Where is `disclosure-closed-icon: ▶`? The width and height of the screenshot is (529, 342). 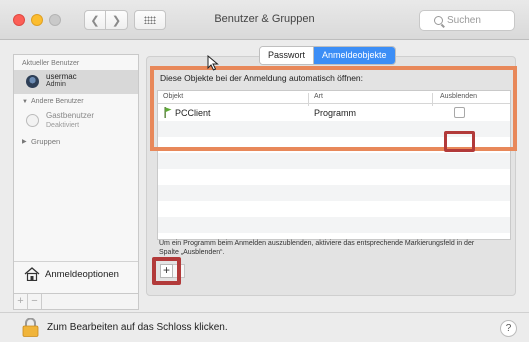 disclosure-closed-icon: ▶ is located at coordinates (24, 141).